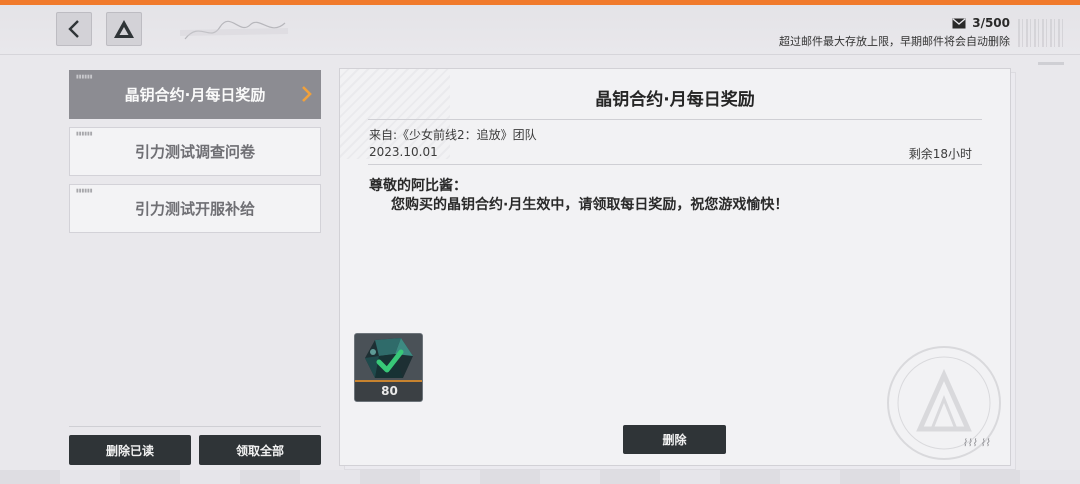 The image size is (1080, 484). I want to click on reward-count: 80, so click(388, 390).